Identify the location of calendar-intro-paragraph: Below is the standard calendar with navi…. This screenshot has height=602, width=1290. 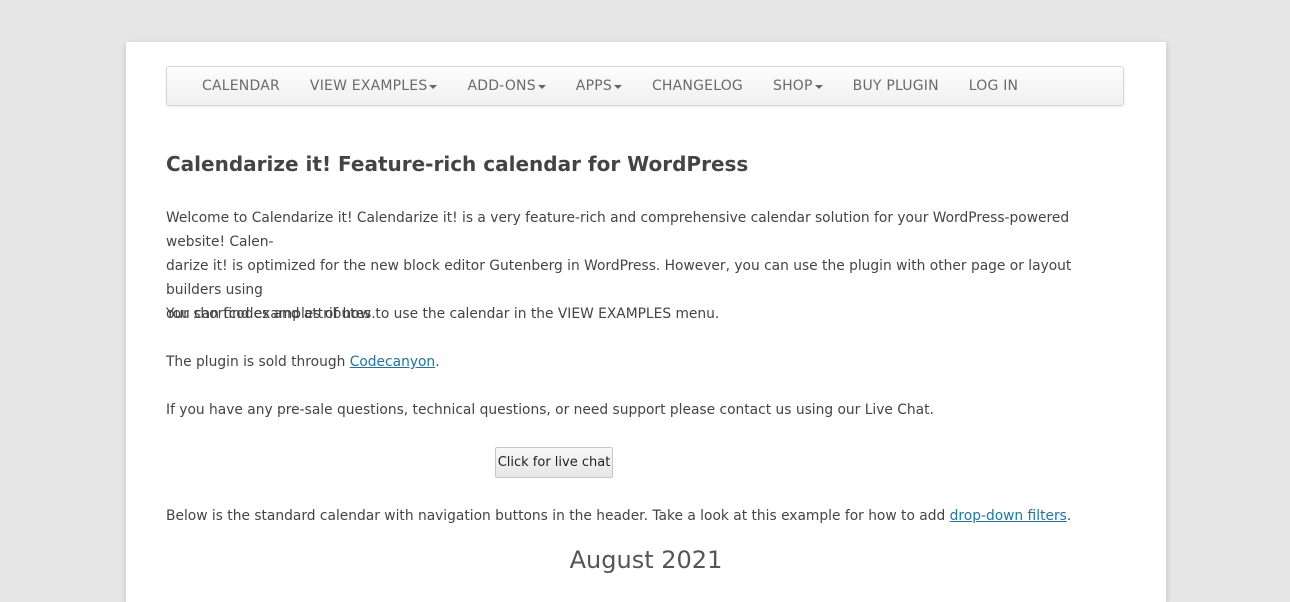
(645, 516).